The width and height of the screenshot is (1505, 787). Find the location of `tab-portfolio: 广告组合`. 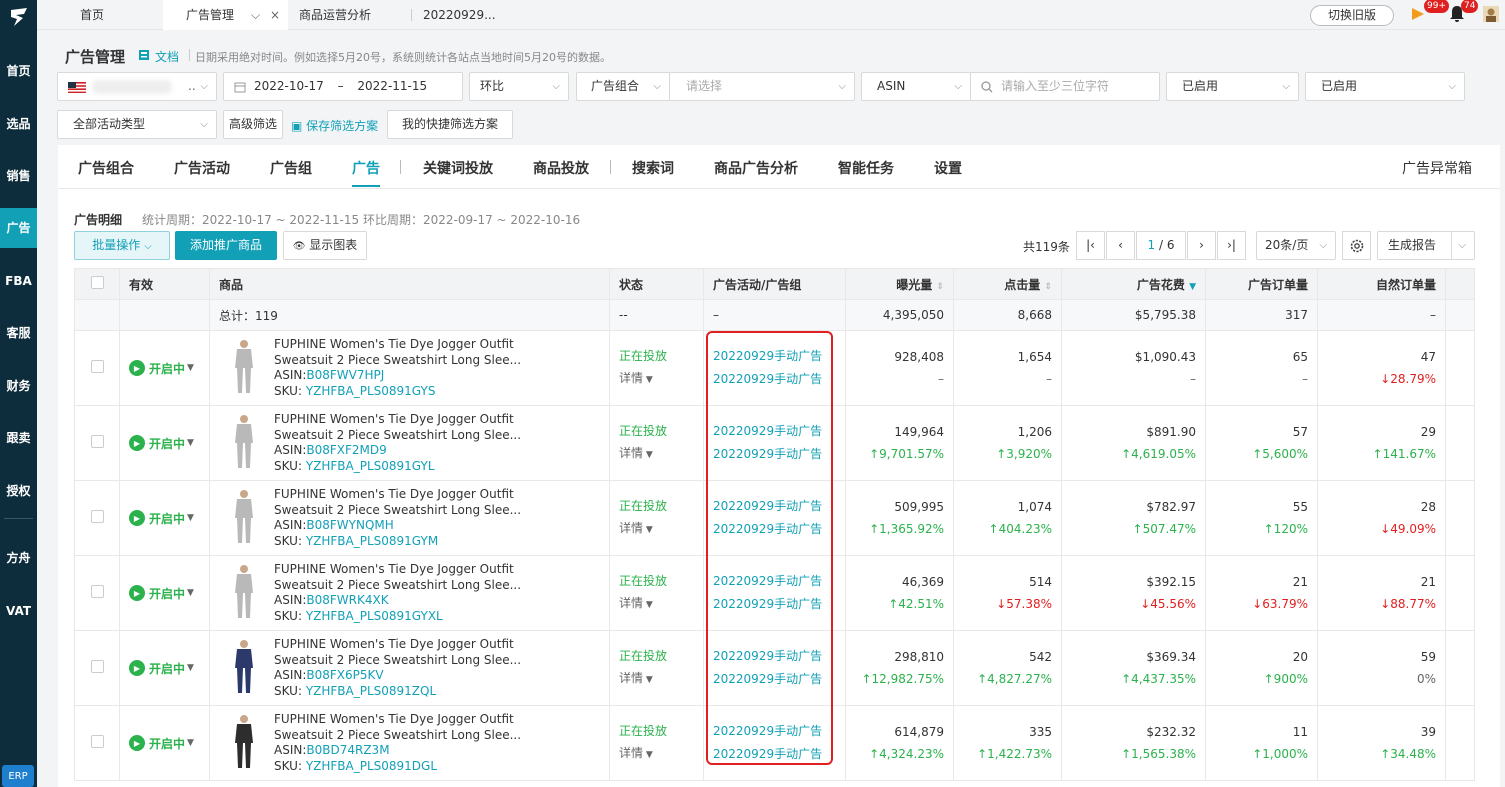

tab-portfolio: 广告组合 is located at coordinates (106, 168).